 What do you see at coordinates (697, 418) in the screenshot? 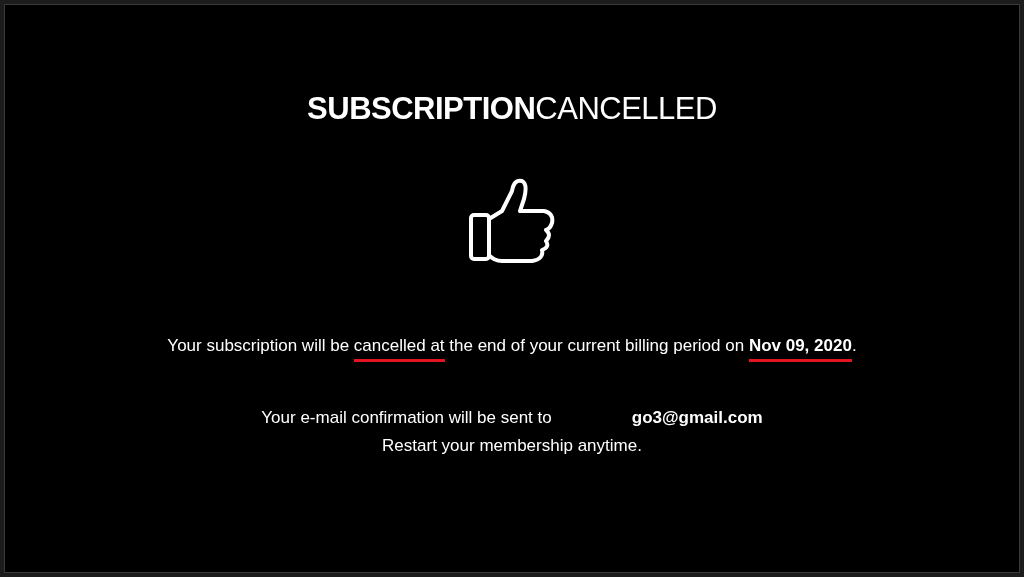
I see `email-address: go3@gmail.com` at bounding box center [697, 418].